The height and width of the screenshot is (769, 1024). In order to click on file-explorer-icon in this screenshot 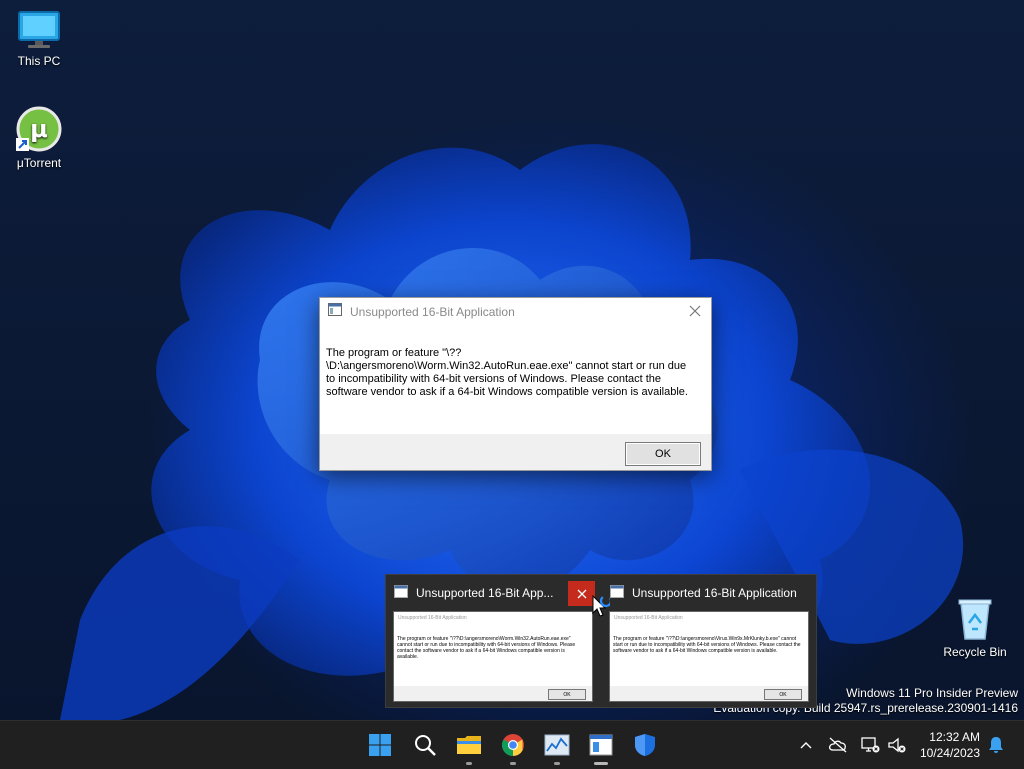, I will do `click(469, 745)`.